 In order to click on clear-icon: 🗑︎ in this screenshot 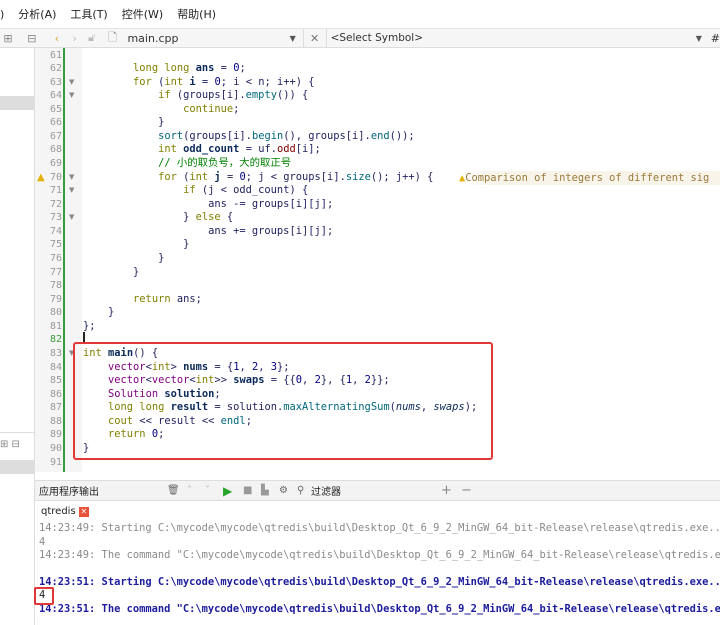, I will do `click(177, 490)`.